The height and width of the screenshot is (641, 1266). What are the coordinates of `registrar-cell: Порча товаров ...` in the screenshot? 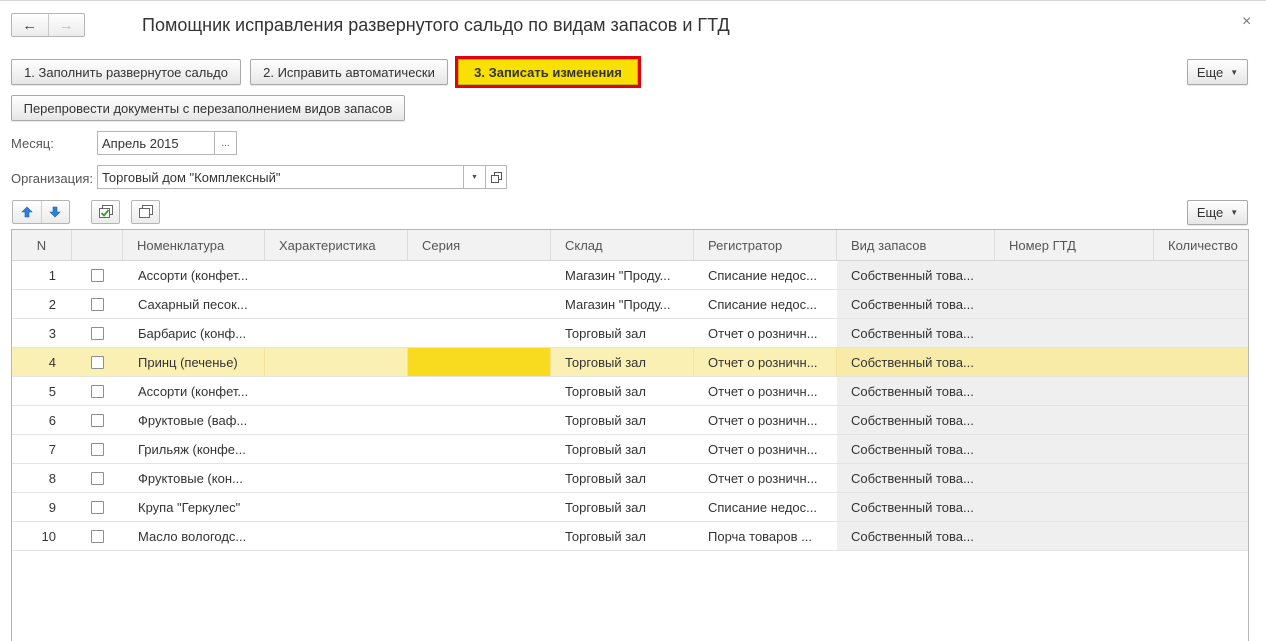 It's located at (765, 536).